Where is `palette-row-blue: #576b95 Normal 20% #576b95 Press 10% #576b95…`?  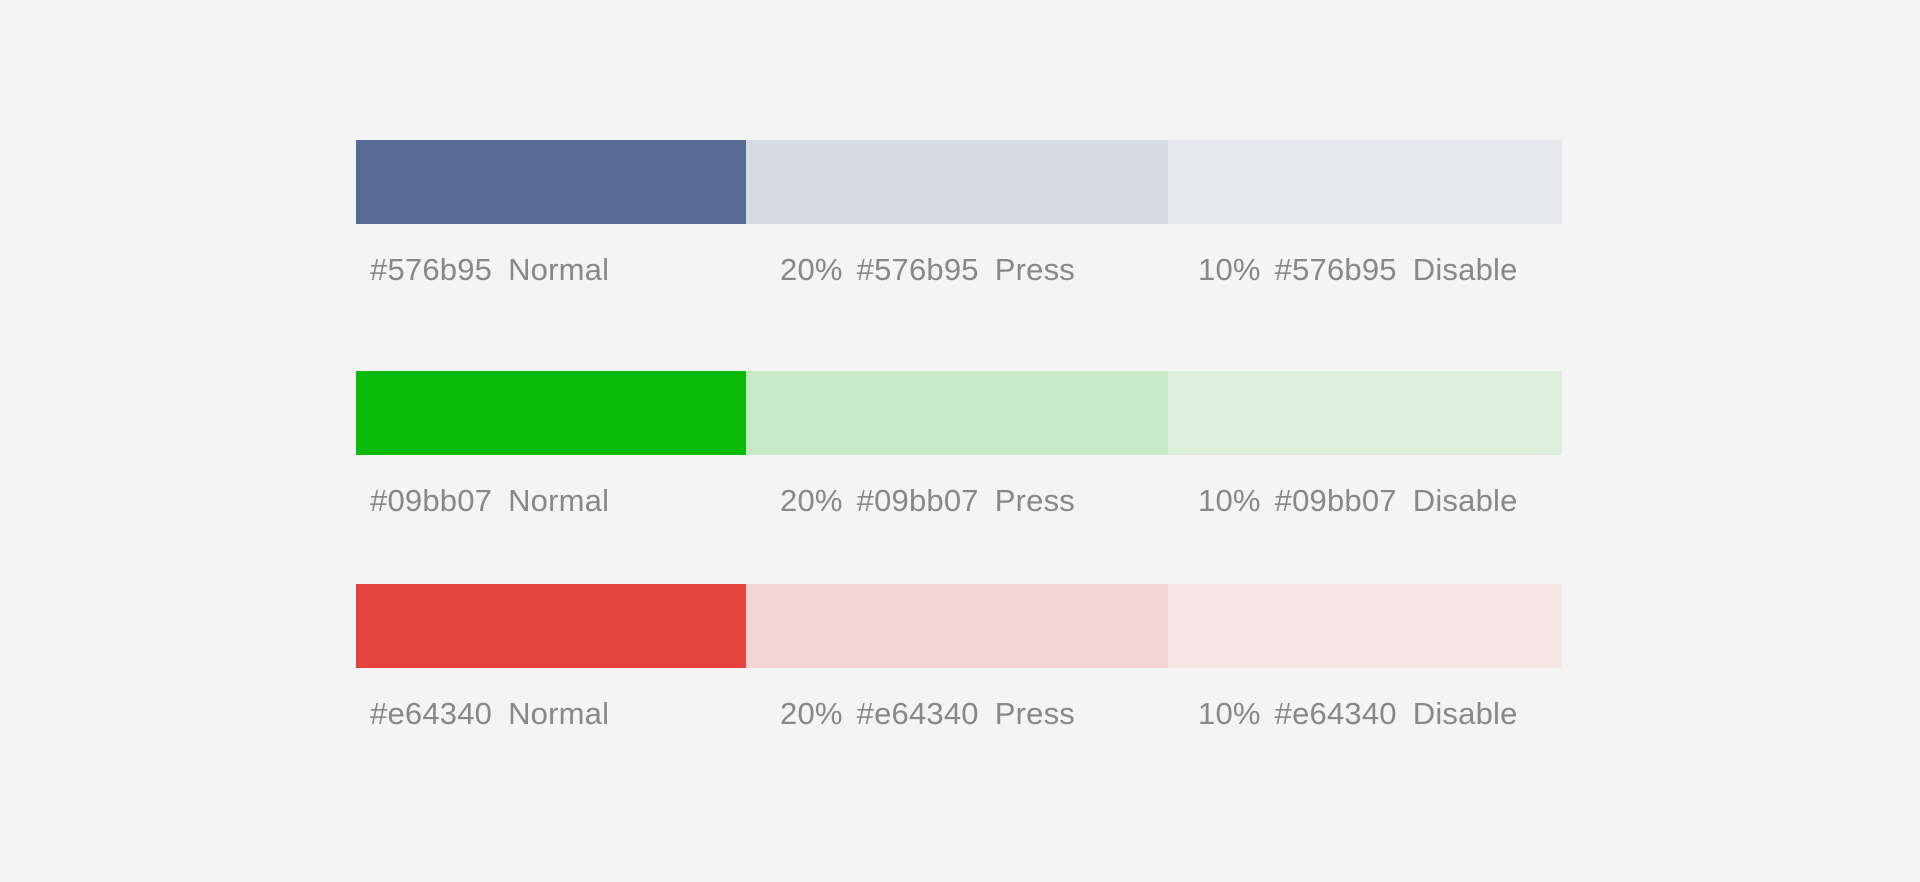 palette-row-blue: #576b95 Normal 20% #576b95 Press 10% #576b95… is located at coordinates (959, 225).